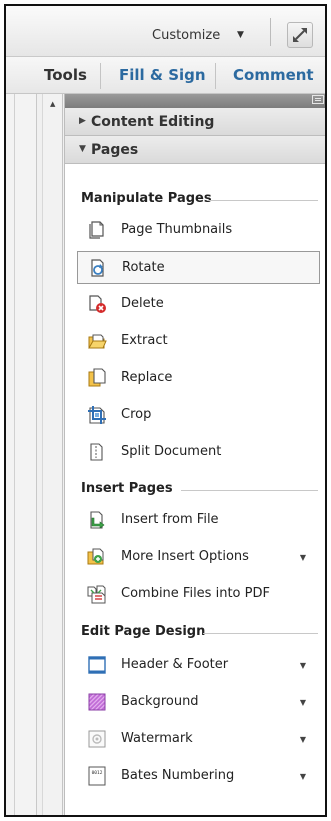 This screenshot has height=821, width=331. Describe the element at coordinates (270, 32) in the screenshot. I see `toolbar-divider` at that location.